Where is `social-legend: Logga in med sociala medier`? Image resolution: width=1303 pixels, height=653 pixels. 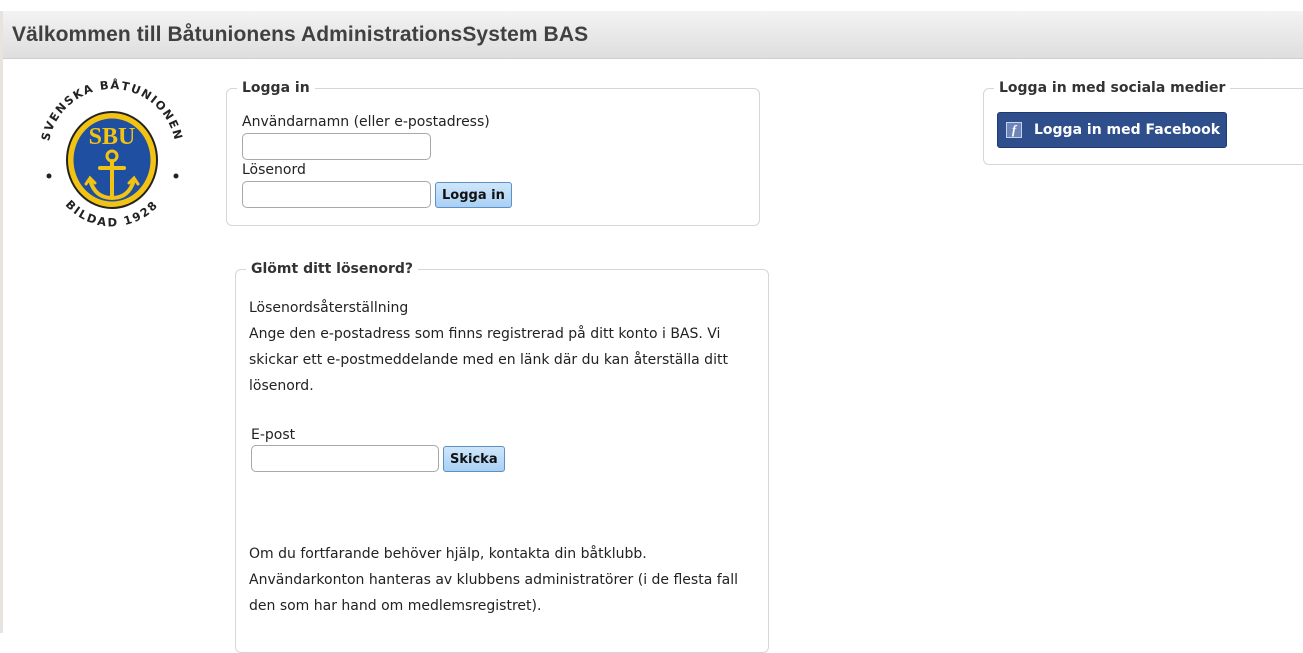 social-legend: Logga in med sociala medier is located at coordinates (1112, 88).